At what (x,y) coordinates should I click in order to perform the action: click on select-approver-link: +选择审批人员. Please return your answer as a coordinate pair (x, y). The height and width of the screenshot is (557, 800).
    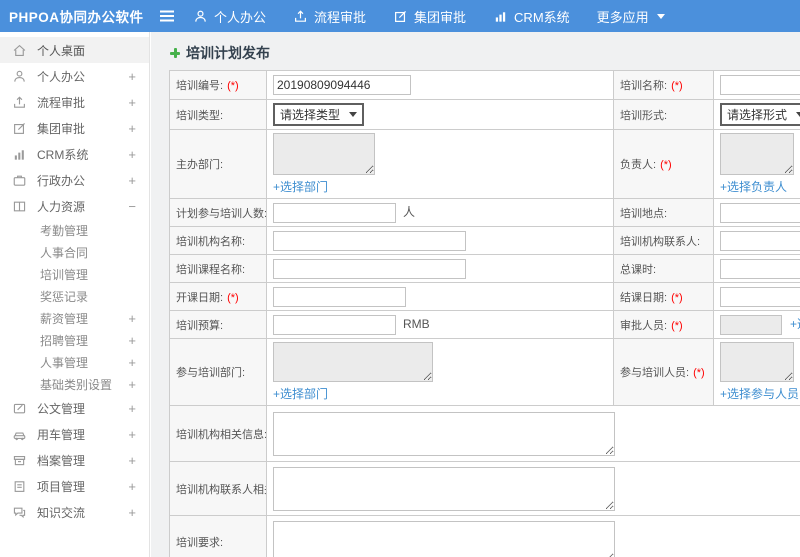
    Looking at the image, I should click on (795, 324).